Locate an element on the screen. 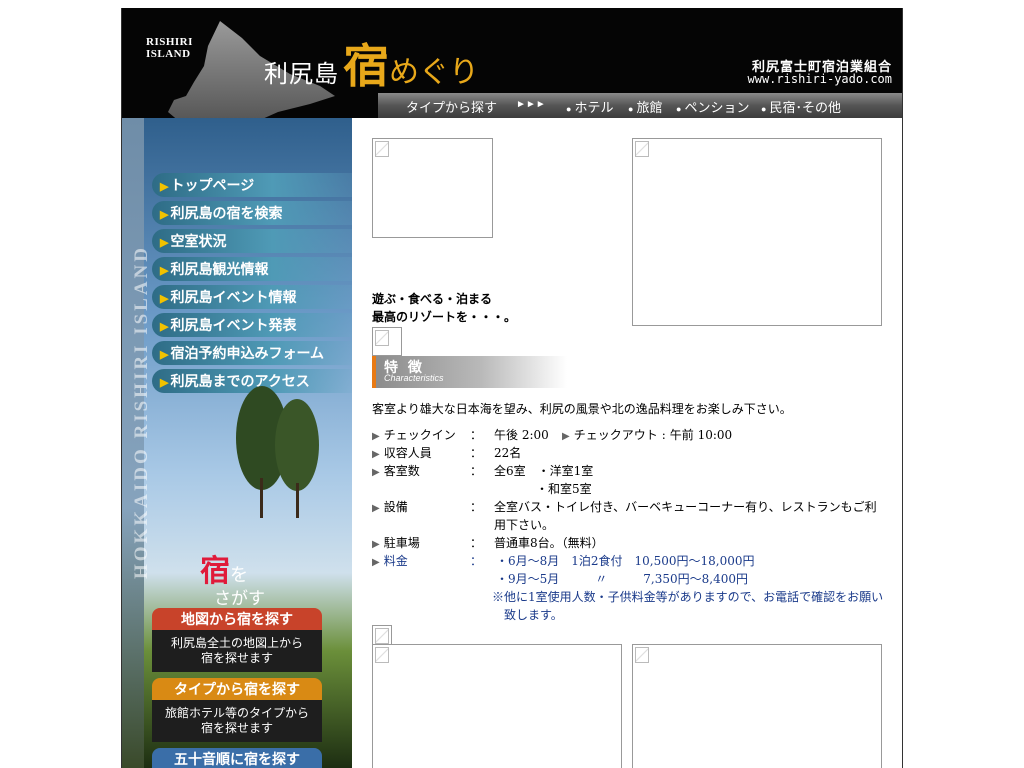 The image size is (1024, 768). rooms-label-wrap: ▶ 客室数 is located at coordinates (422, 472).